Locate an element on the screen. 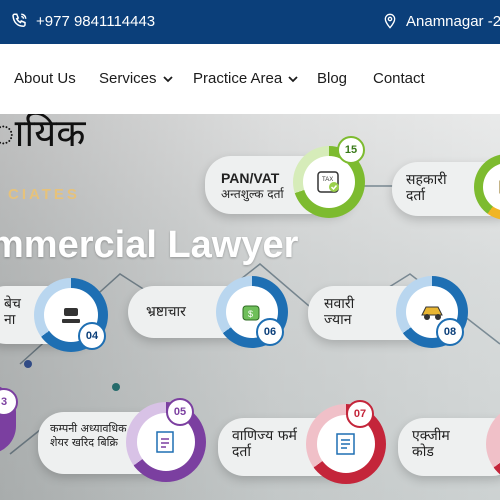 This screenshot has width=500, height=500. card-line1: सहकारी is located at coordinates (426, 180).